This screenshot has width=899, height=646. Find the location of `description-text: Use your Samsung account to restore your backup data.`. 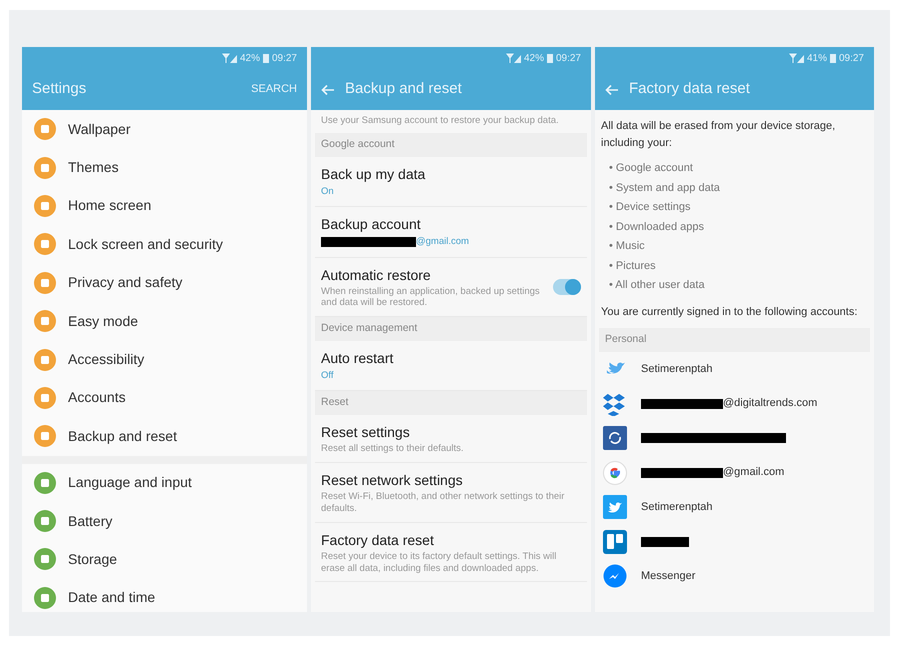

description-text: Use your Samsung account to restore your backup data. is located at coordinates (440, 121).